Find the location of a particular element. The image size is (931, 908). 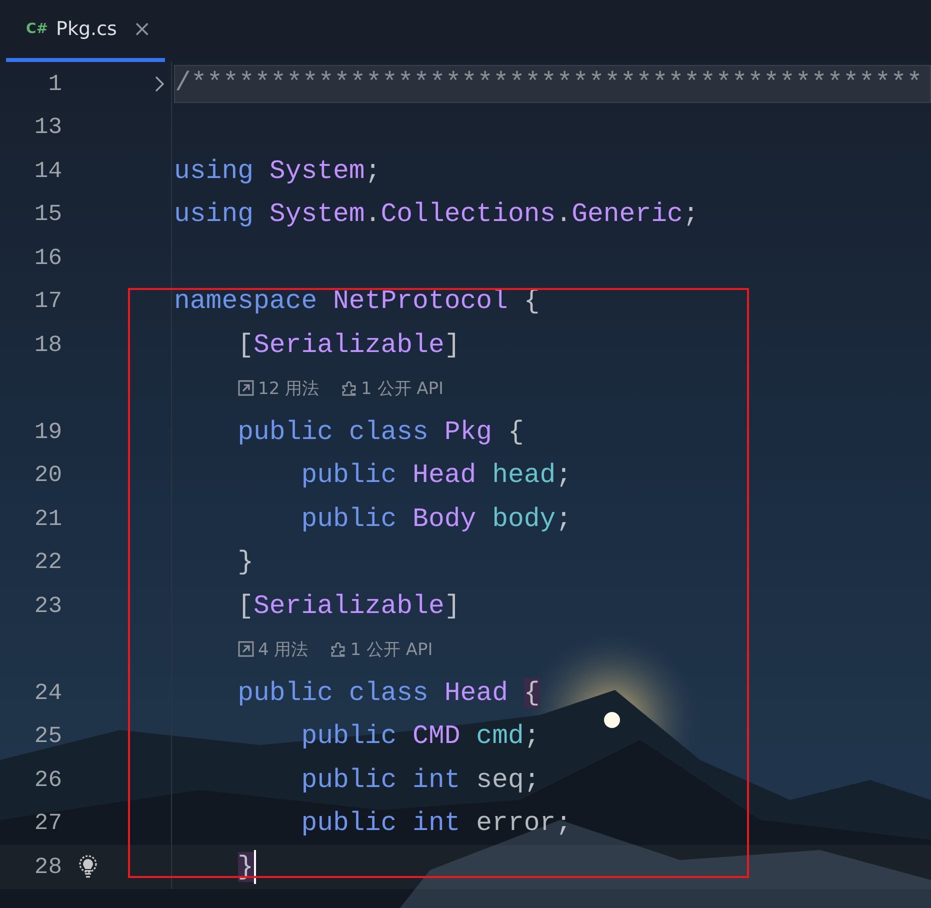

line-number: 25 is located at coordinates (47, 736).